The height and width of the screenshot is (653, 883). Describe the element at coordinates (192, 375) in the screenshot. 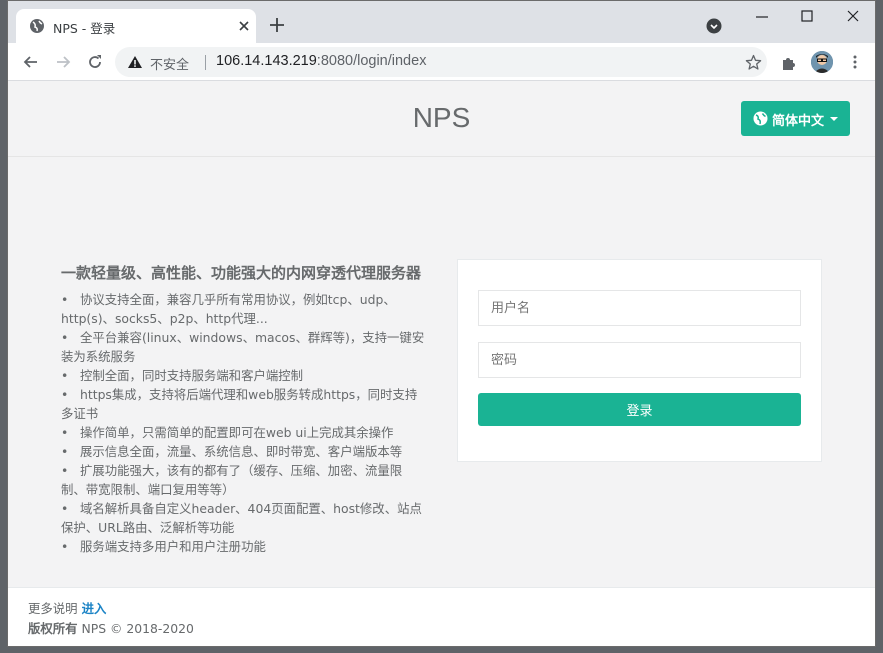

I see `feature-text: 控制全面，同时支持服务端和客户端控制` at that location.